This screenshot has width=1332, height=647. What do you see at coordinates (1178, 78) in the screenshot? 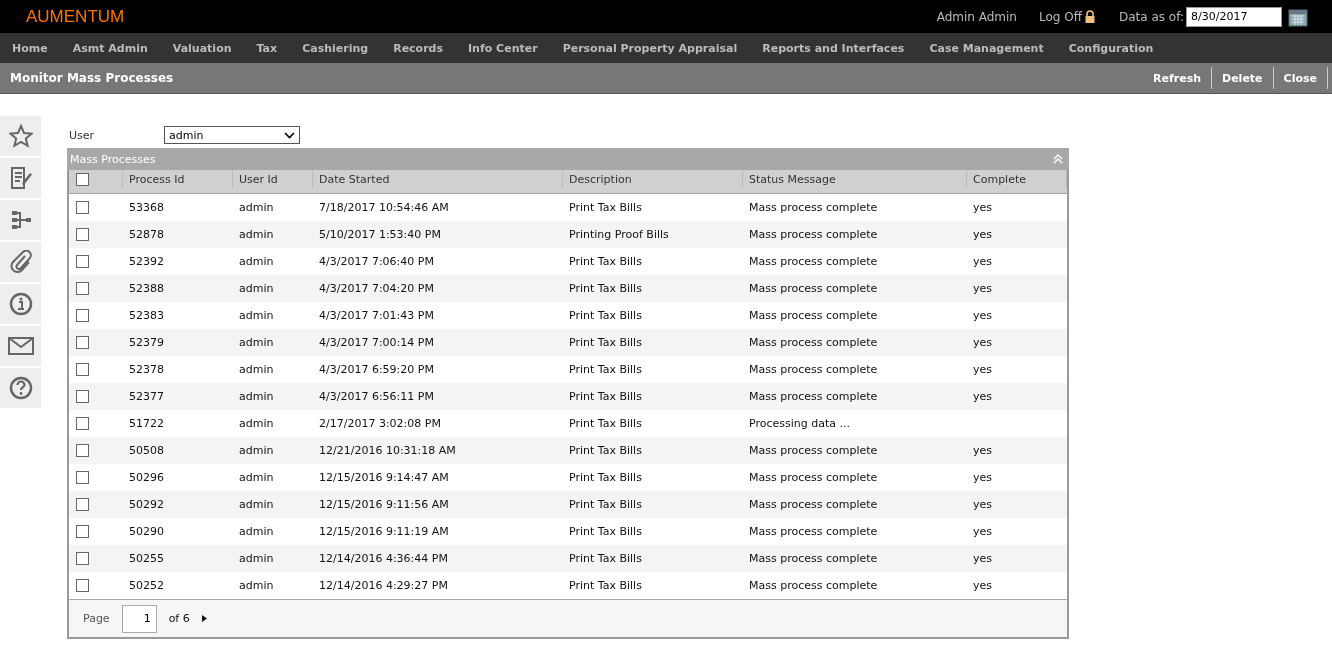
I see `toolbar-button: Refresh` at bounding box center [1178, 78].